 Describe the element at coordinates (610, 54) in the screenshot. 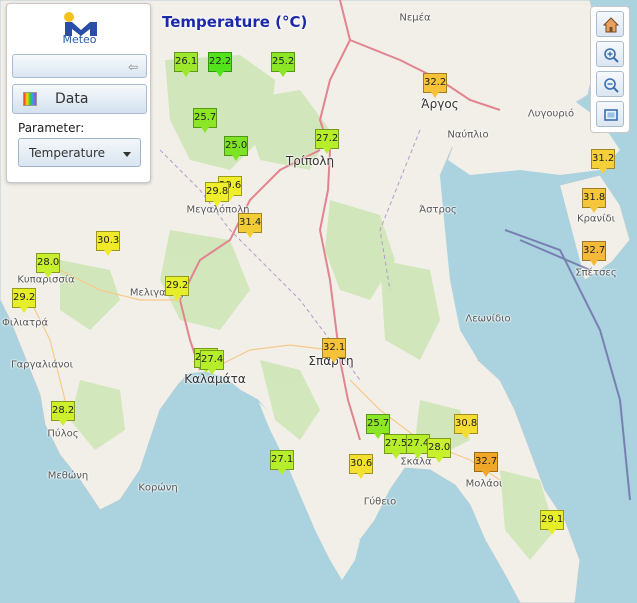

I see `zoom-in-button` at that location.